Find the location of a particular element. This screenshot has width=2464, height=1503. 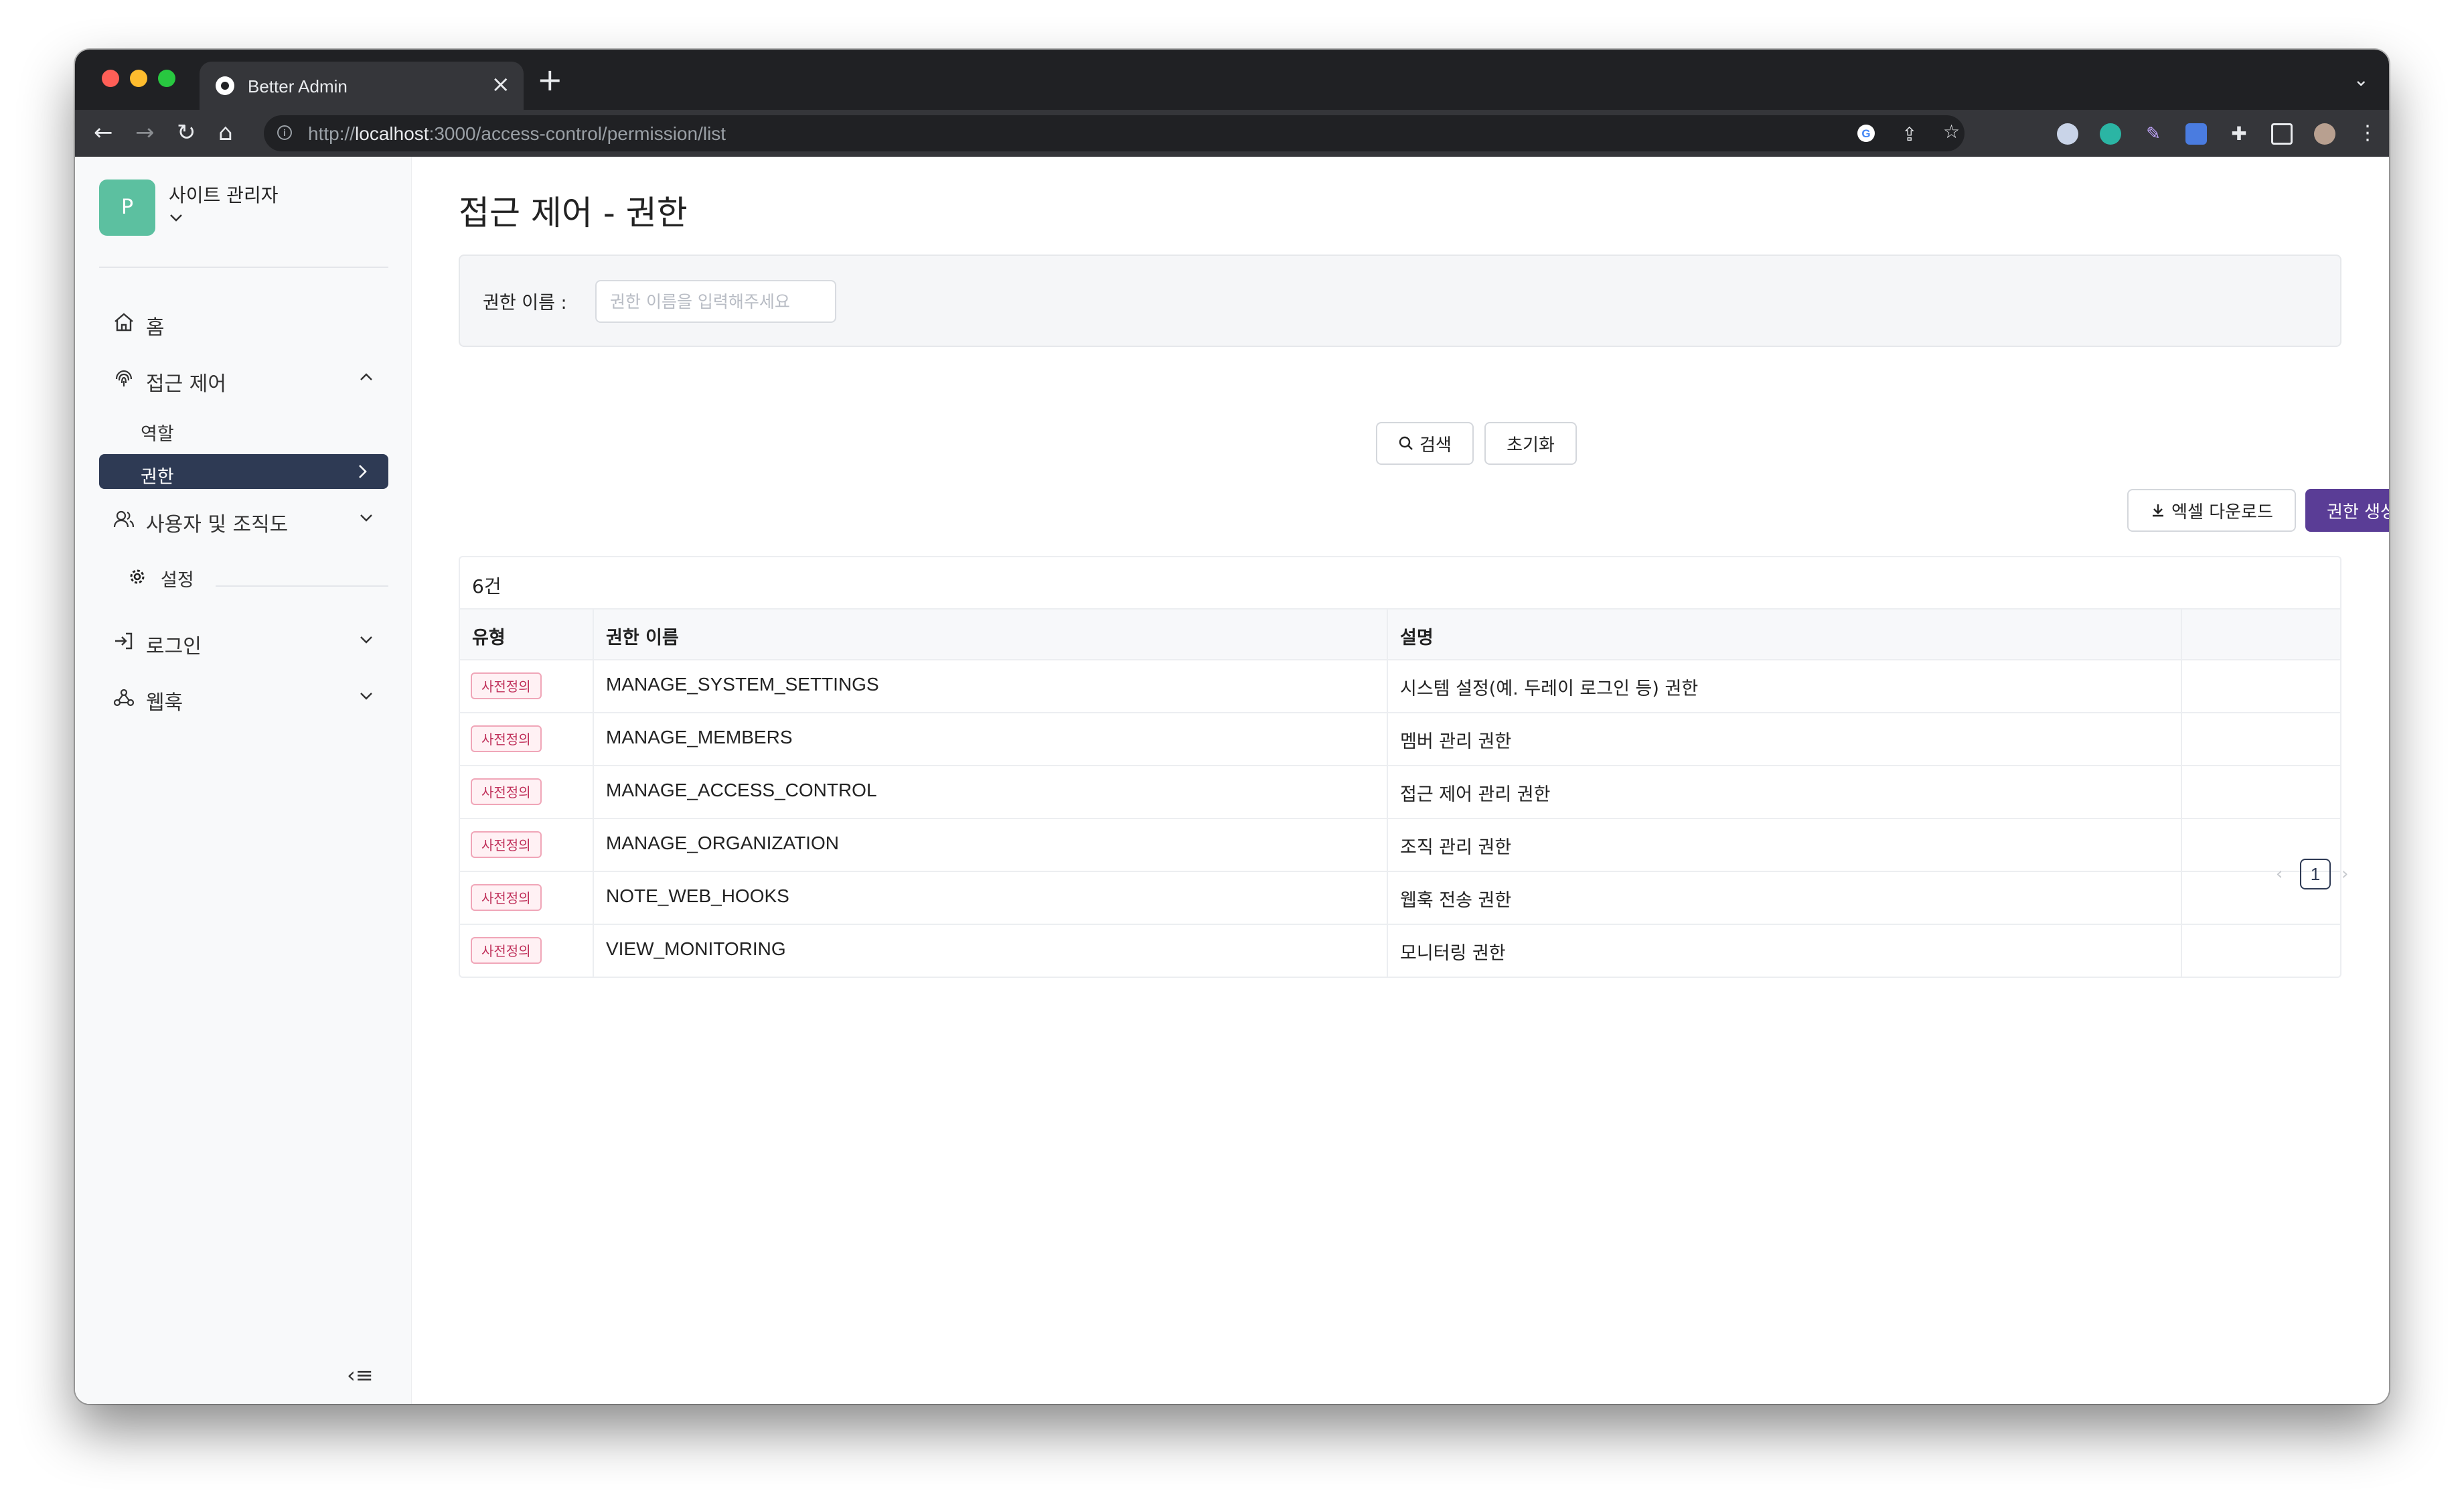

favicon-icon is located at coordinates (225, 85).